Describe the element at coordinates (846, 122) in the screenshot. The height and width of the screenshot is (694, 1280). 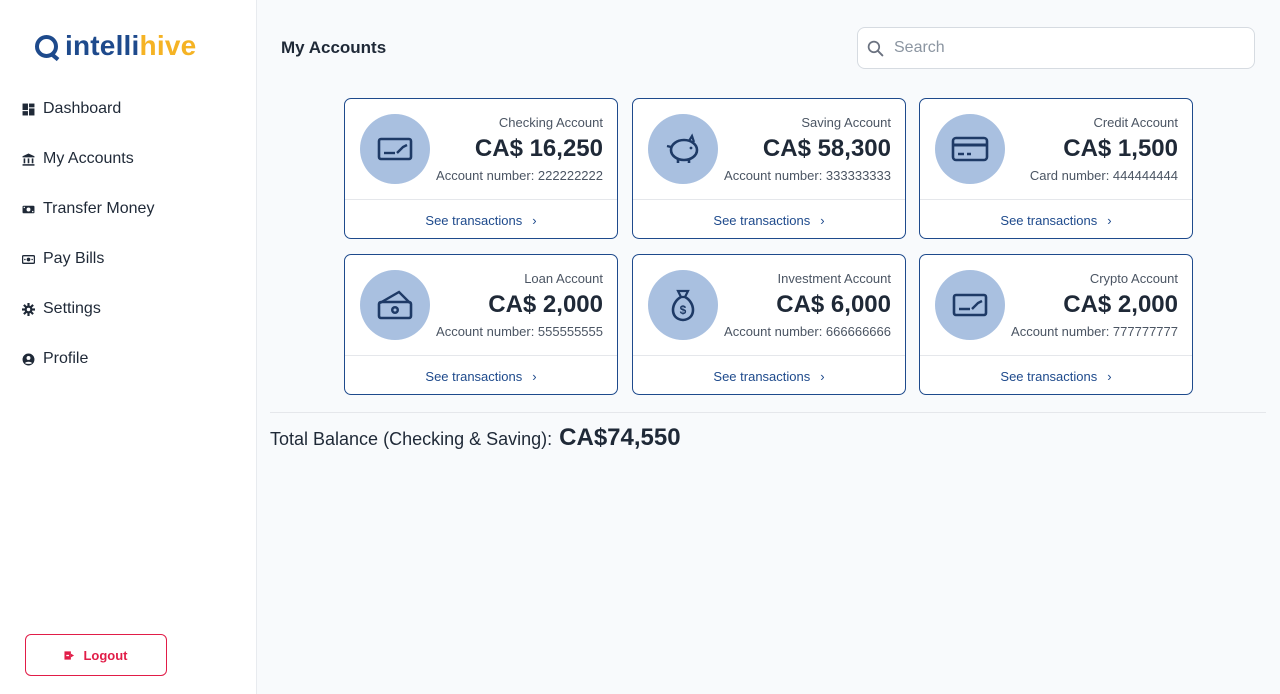
I see `account-type: Saving Account` at that location.